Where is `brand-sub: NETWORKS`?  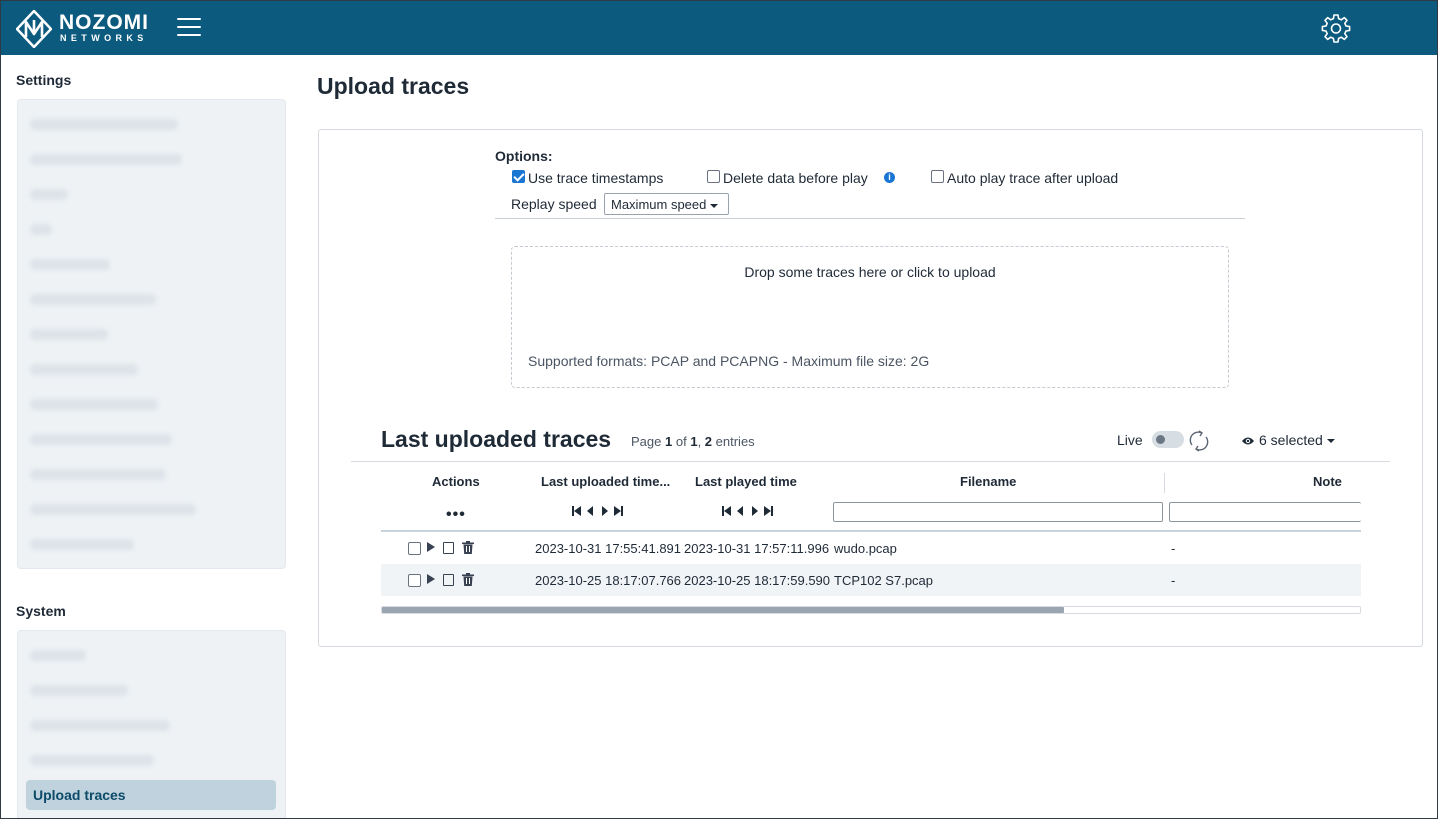 brand-sub: NETWORKS is located at coordinates (104, 38).